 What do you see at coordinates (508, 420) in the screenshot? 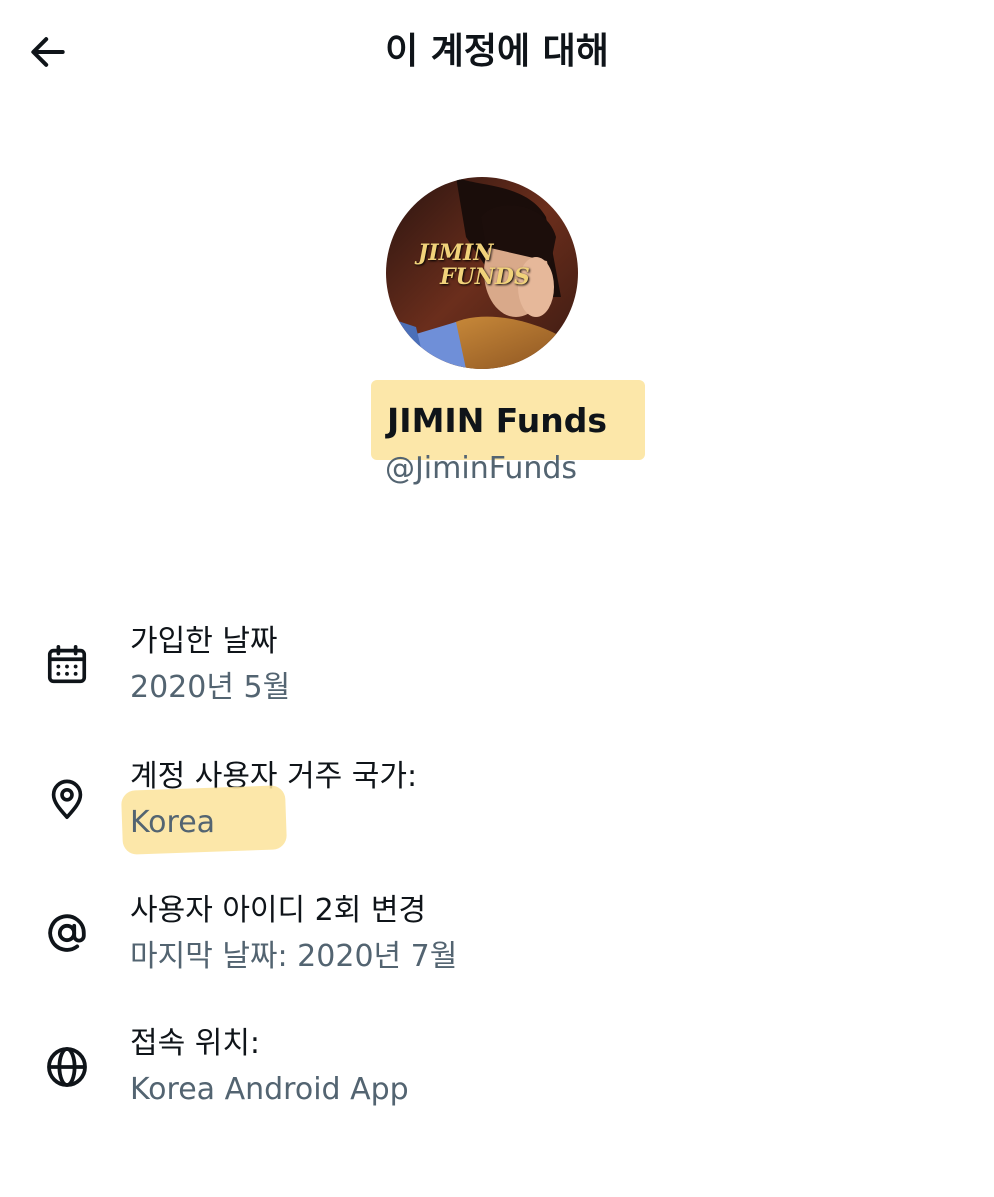
I see `display-name: JIMIN Funds` at bounding box center [508, 420].